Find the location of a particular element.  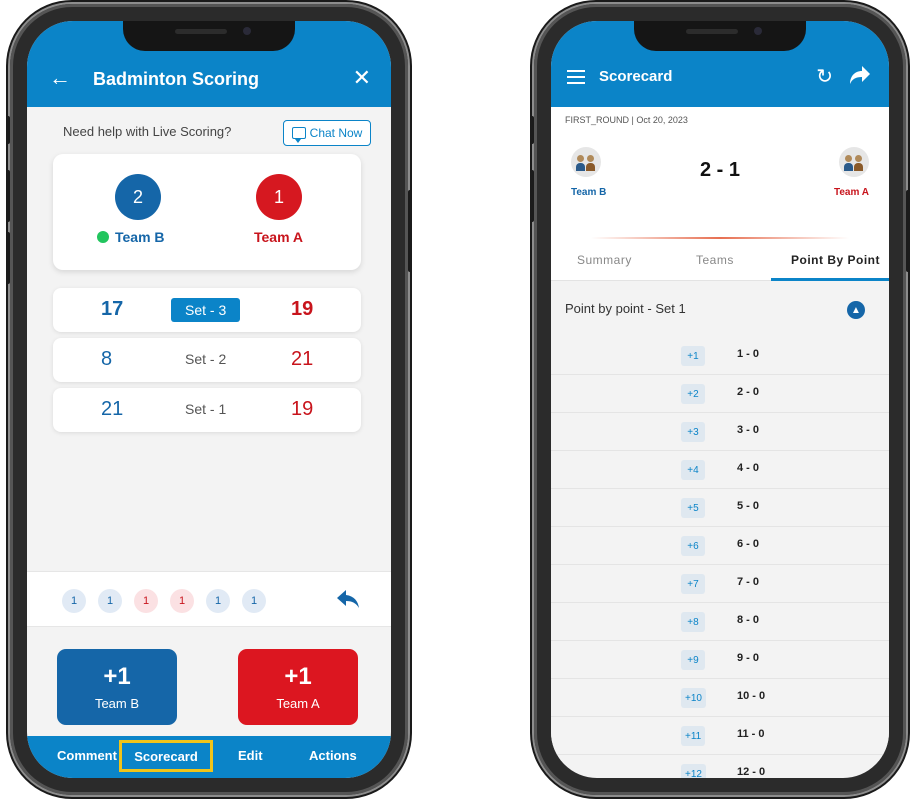

tab-scorecard: Scorecard is located at coordinates (166, 756).